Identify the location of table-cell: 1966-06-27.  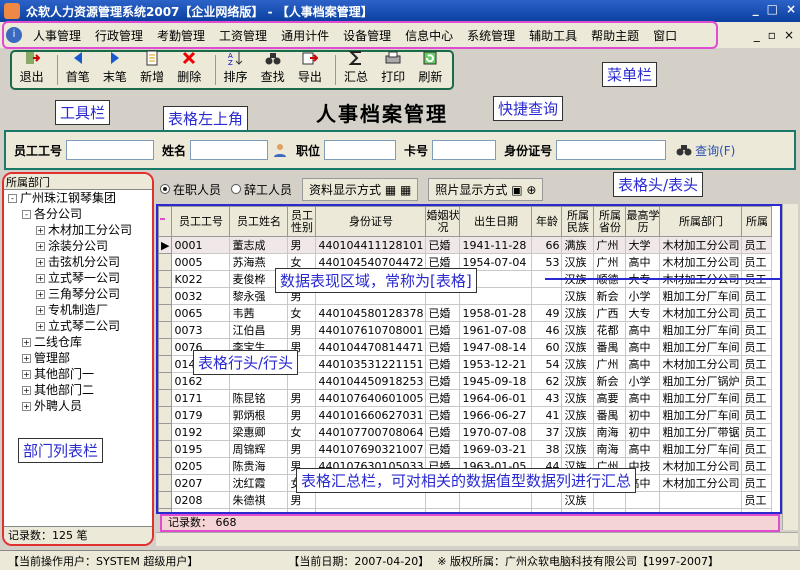
(496, 415).